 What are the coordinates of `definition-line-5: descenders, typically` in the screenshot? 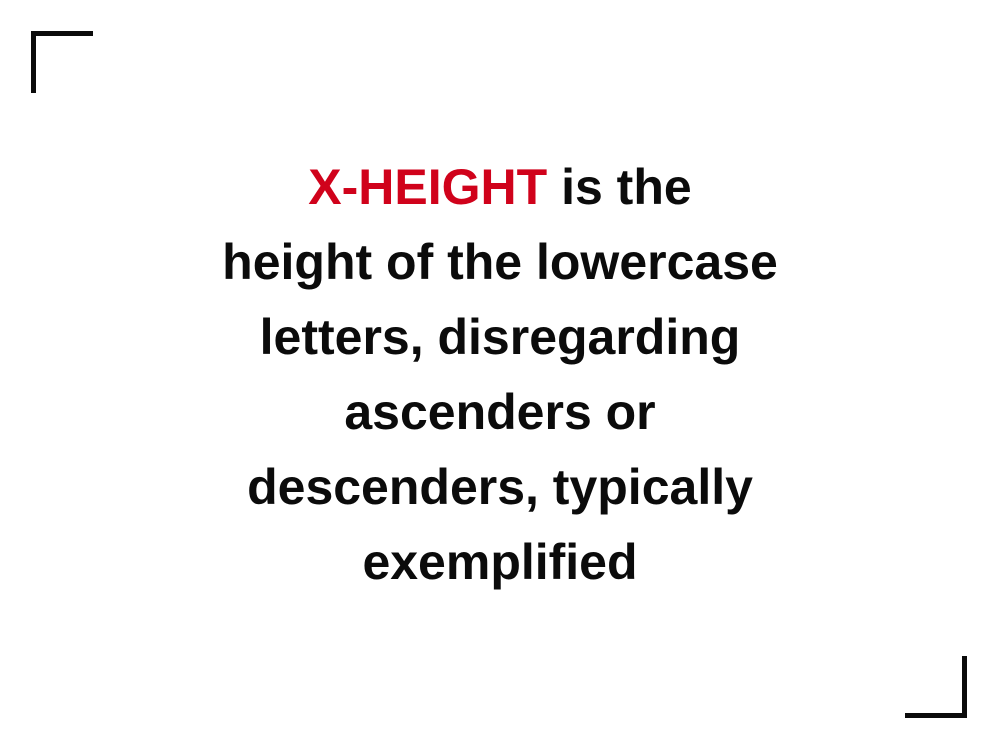 It's located at (500, 487).